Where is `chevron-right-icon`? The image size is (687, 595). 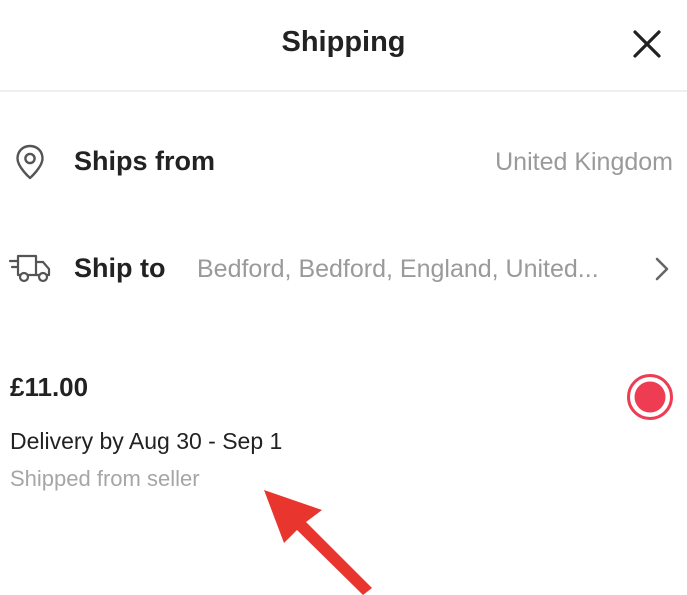
chevron-right-icon is located at coordinates (662, 269).